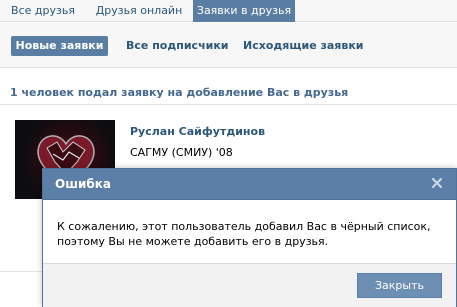 Image resolution: width=457 pixels, height=307 pixels. Describe the element at coordinates (197, 131) in the screenshot. I see `request-user-name: Руслан Сайфутдинов` at that location.